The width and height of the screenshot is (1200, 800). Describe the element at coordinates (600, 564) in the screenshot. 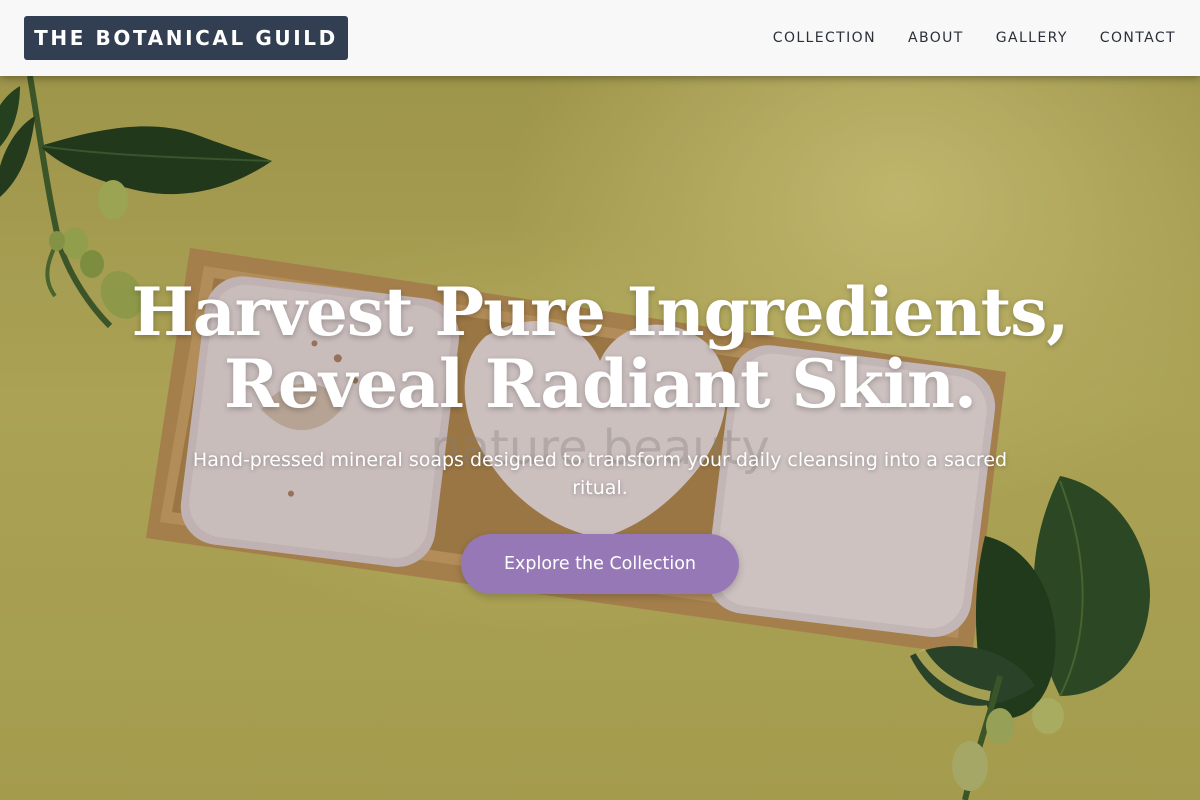

I see `explore-collection-button: Explore the Collection` at that location.